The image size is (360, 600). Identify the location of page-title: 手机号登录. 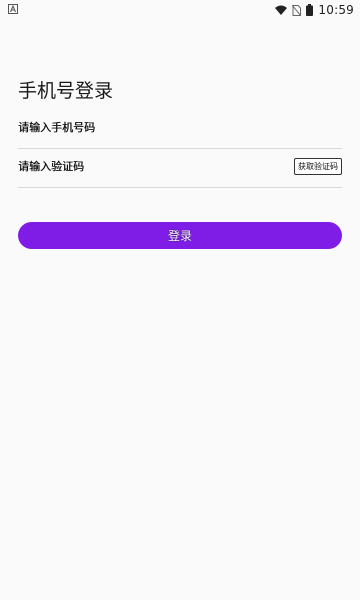
(66, 91).